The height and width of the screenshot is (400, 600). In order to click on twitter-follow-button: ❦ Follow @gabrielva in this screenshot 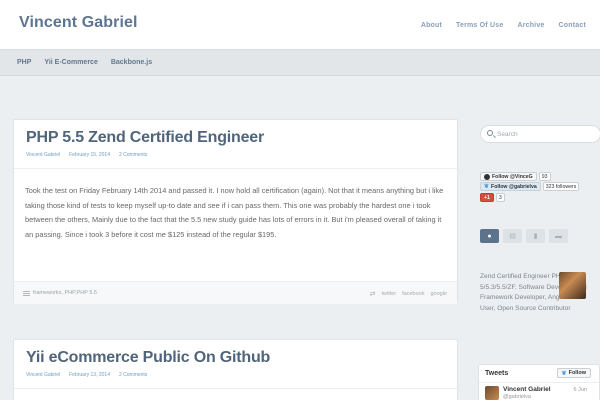, I will do `click(510, 186)`.